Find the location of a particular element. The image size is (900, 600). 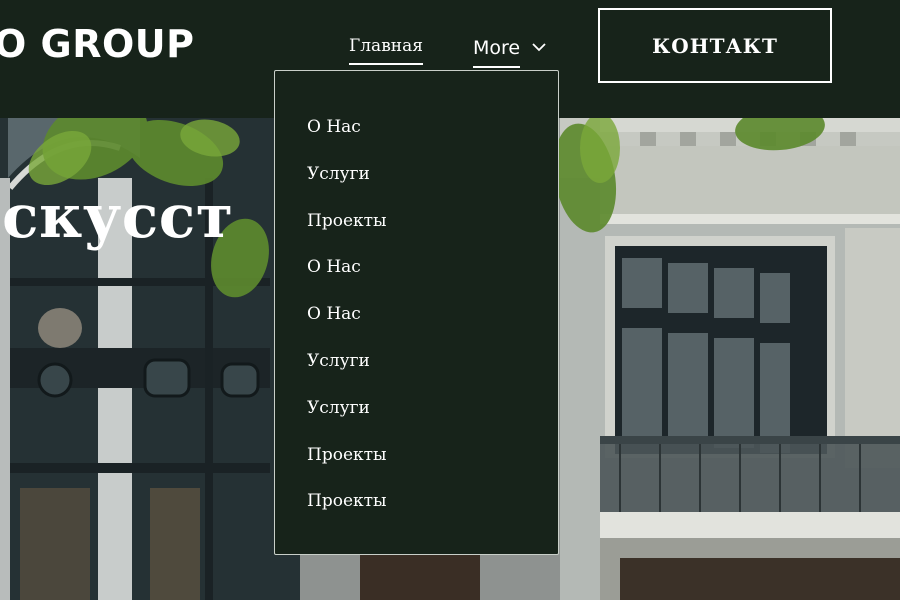

nav-more-dropdown: More is located at coordinates (509, 51).